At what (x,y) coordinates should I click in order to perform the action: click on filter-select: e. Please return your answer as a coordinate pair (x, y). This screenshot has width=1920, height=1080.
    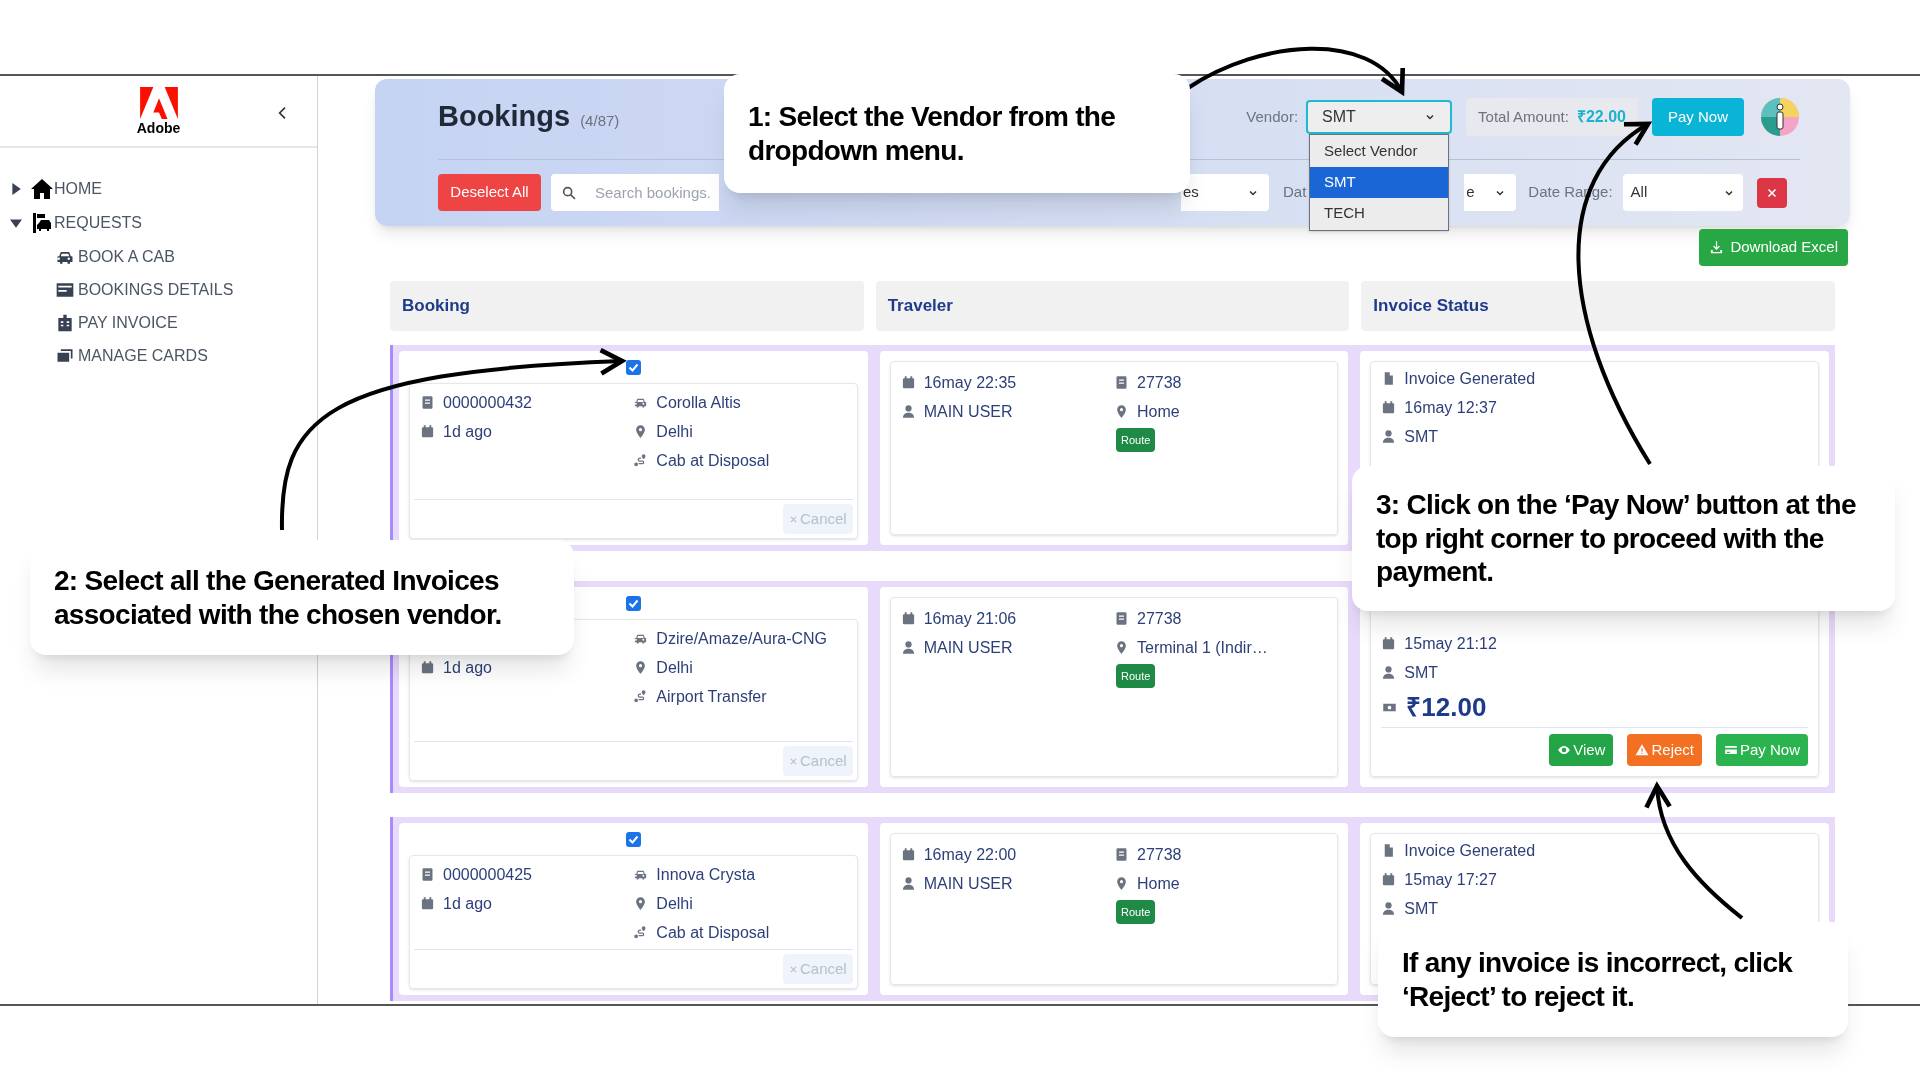
    Looking at the image, I should click on (1490, 192).